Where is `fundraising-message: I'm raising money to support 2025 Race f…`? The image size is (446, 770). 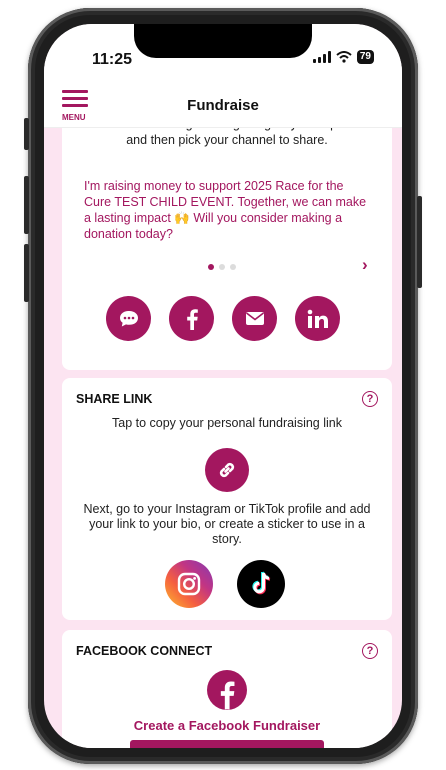
fundraising-message: I'm raising money to support 2025 Race f… is located at coordinates (229, 210).